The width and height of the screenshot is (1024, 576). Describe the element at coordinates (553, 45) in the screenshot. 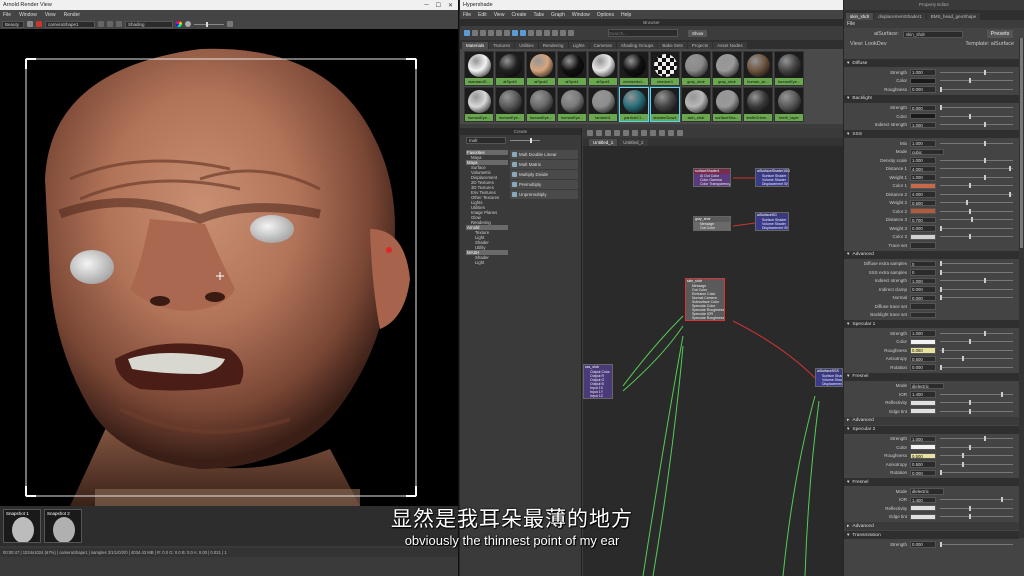

I see `tab-rendering: Rendering` at that location.